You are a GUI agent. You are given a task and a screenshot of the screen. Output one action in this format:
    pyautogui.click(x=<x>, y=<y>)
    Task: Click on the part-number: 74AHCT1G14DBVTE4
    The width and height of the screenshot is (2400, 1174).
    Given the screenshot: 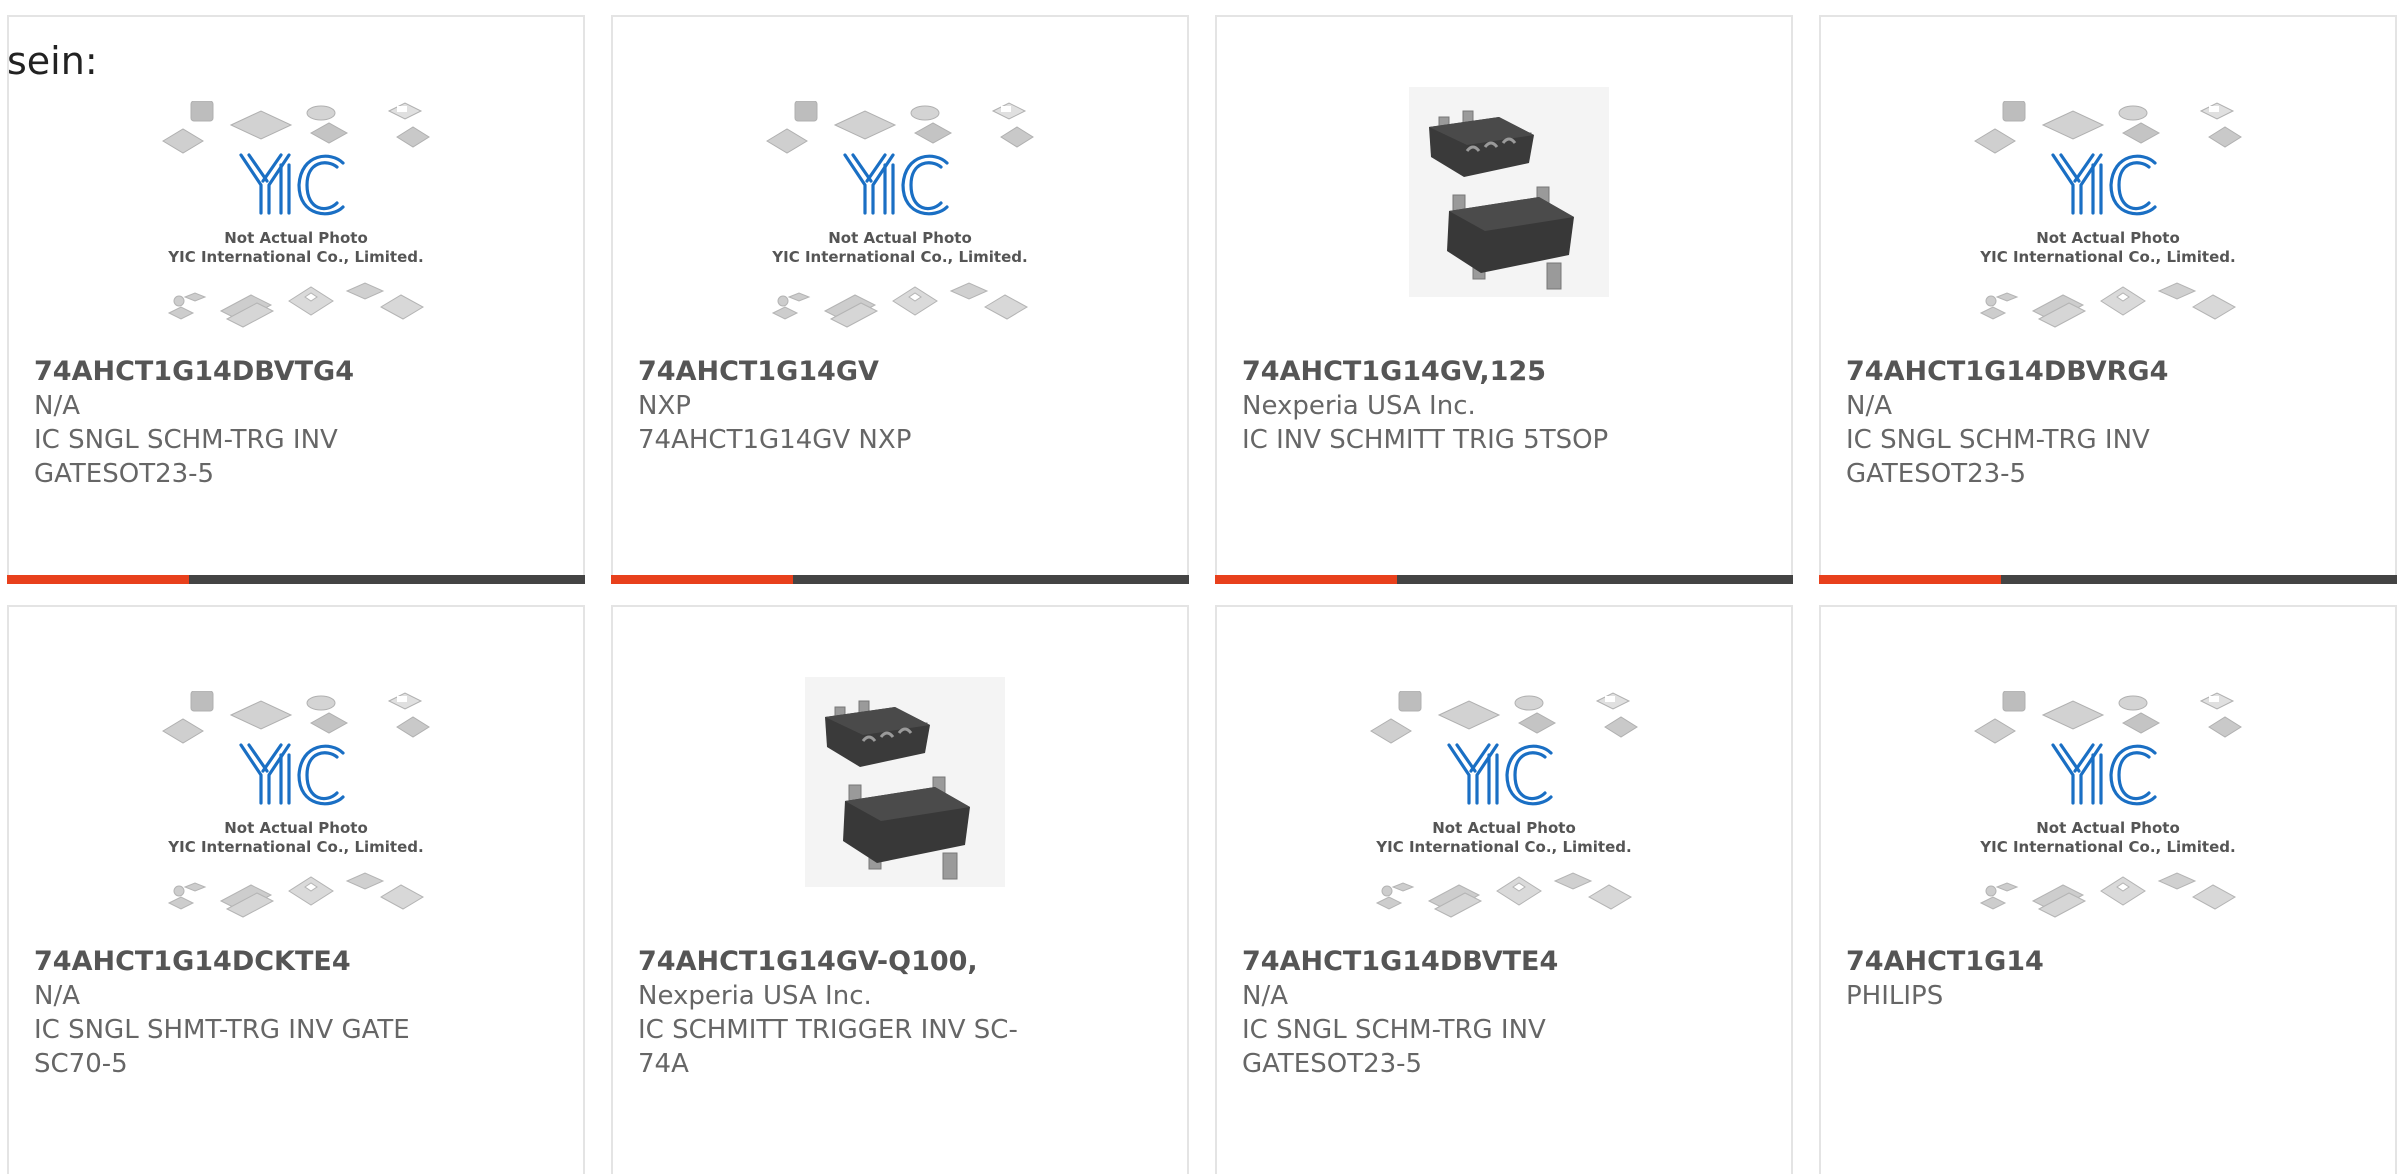 What is the action you would take?
    pyautogui.click(x=1506, y=962)
    